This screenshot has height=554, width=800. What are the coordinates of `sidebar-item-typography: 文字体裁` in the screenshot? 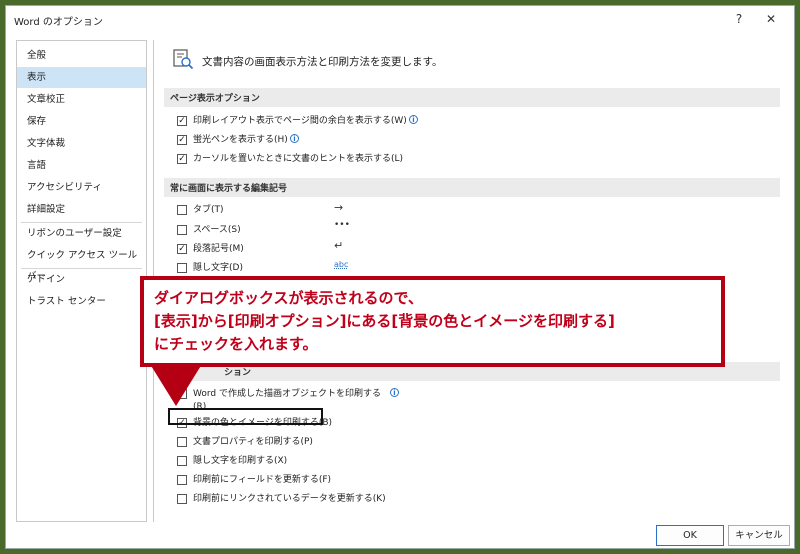 It's located at (81, 143).